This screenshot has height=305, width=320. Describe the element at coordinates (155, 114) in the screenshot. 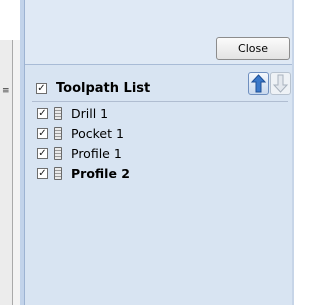

I see `toolpath-row-drill-1: ✓ Drill 1` at that location.